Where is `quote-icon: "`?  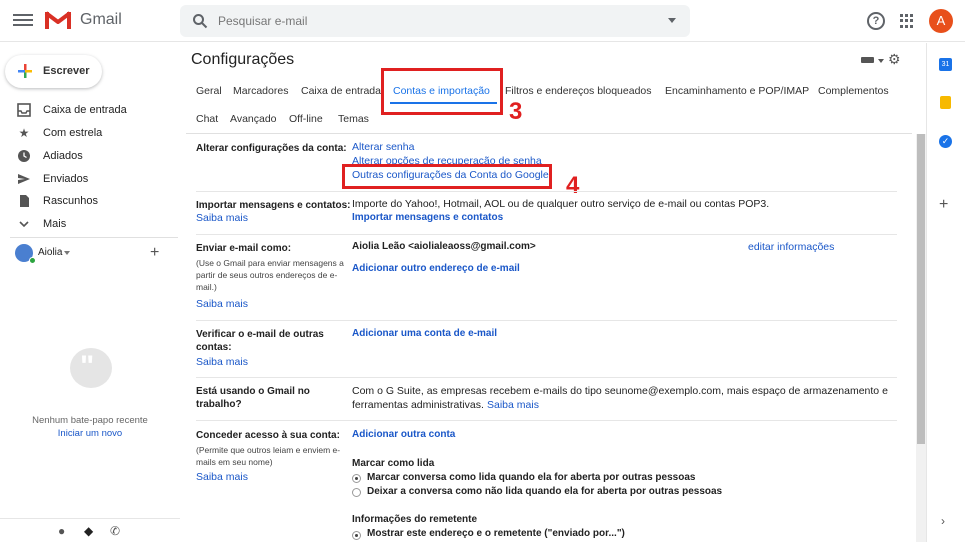
quote-icon: " is located at coordinates (87, 366).